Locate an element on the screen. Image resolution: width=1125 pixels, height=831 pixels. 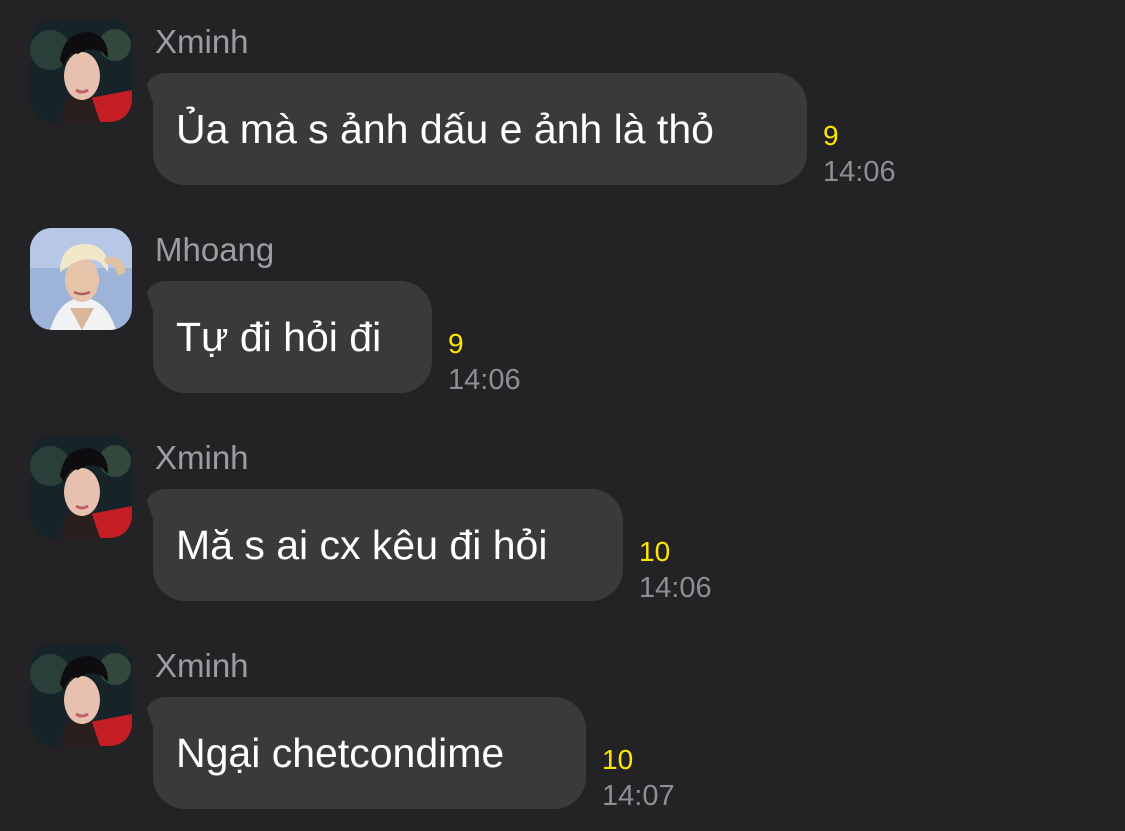
message-meta: 10 14:07 is located at coordinates (638, 779).